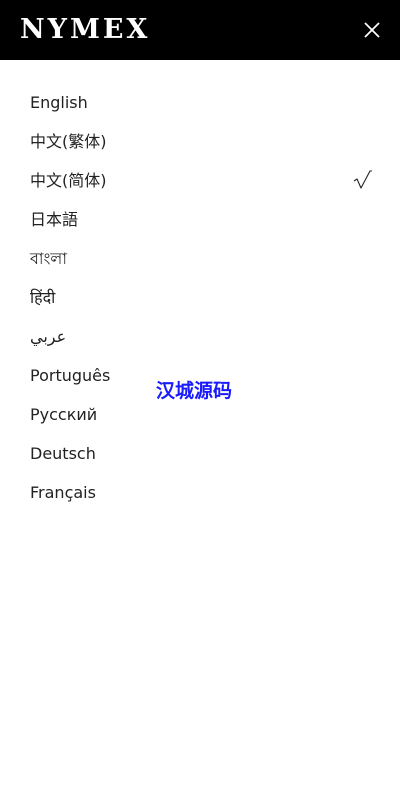 The image size is (400, 800). I want to click on close-icon, so click(372, 30).